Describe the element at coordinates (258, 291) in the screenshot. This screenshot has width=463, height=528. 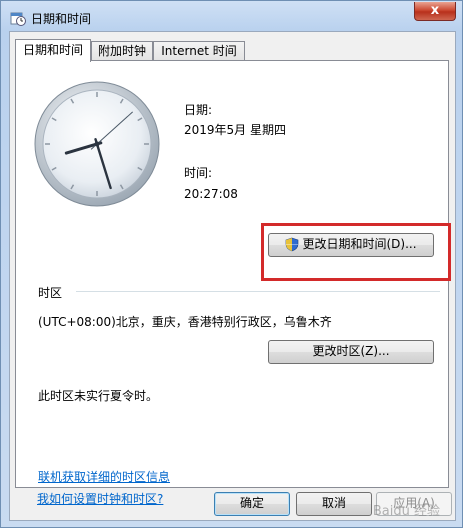
I see `timezone-divider` at that location.